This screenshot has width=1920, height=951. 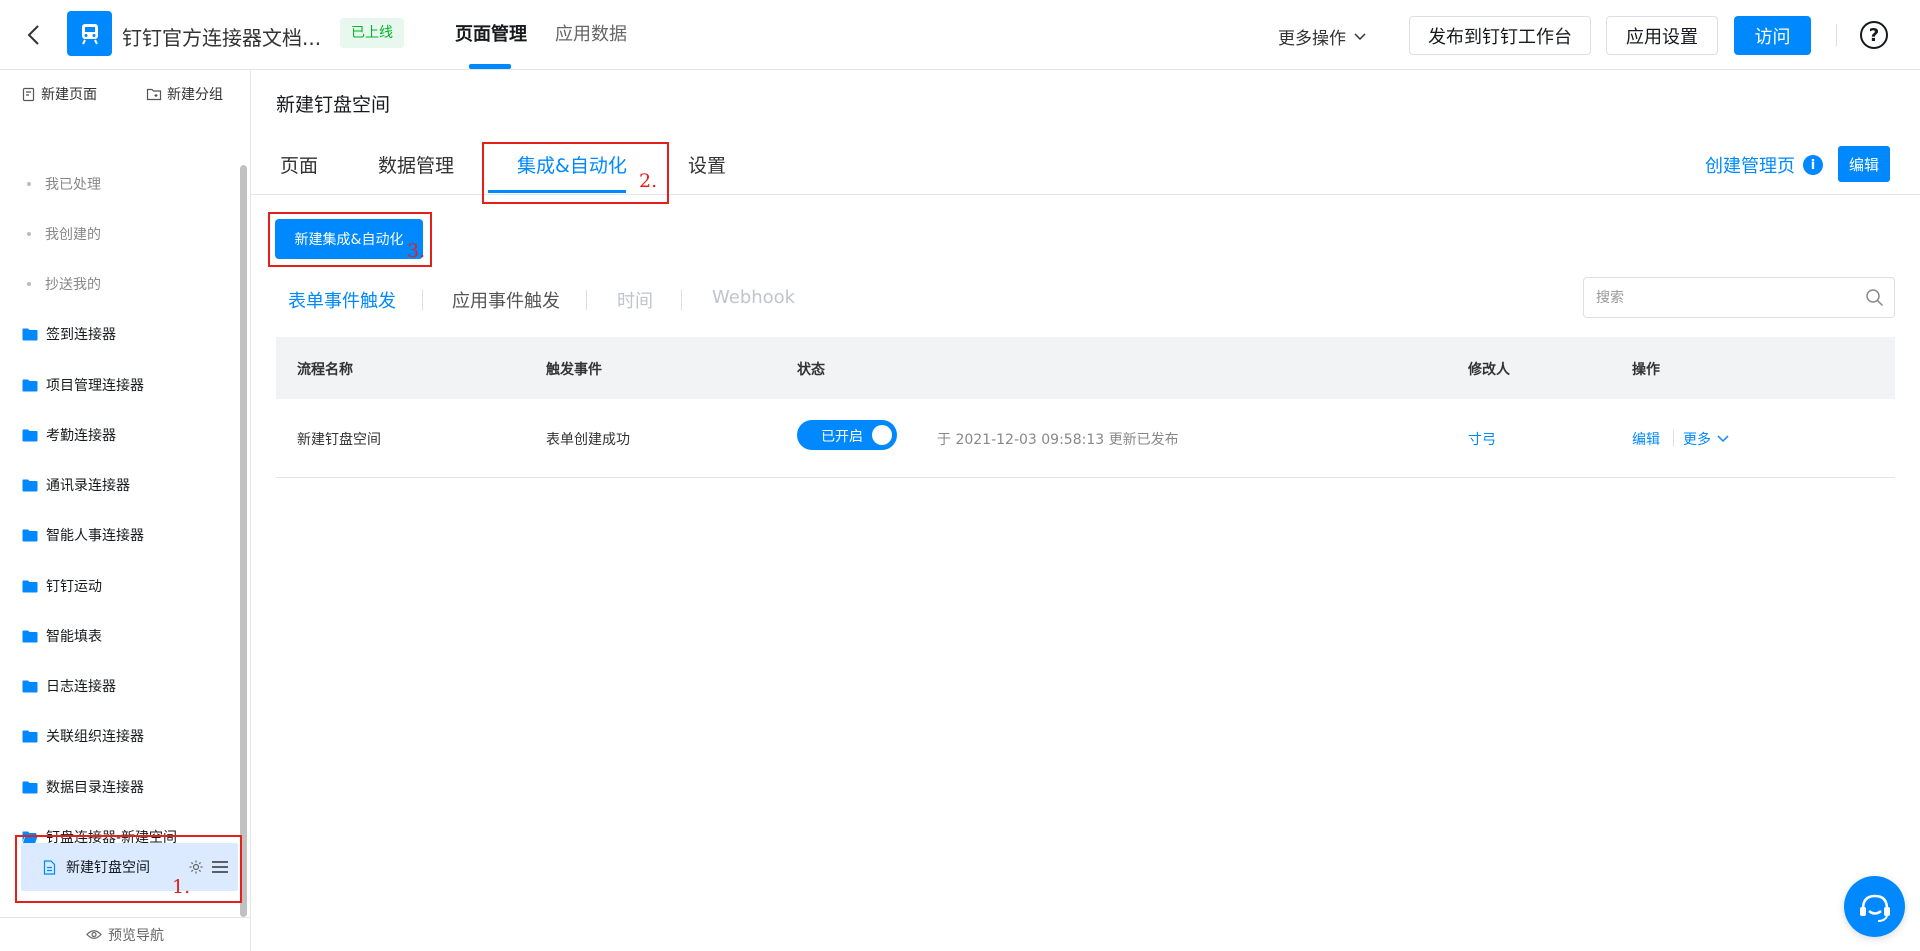 What do you see at coordinates (220, 869) in the screenshot?
I see `drag-handle-icon` at bounding box center [220, 869].